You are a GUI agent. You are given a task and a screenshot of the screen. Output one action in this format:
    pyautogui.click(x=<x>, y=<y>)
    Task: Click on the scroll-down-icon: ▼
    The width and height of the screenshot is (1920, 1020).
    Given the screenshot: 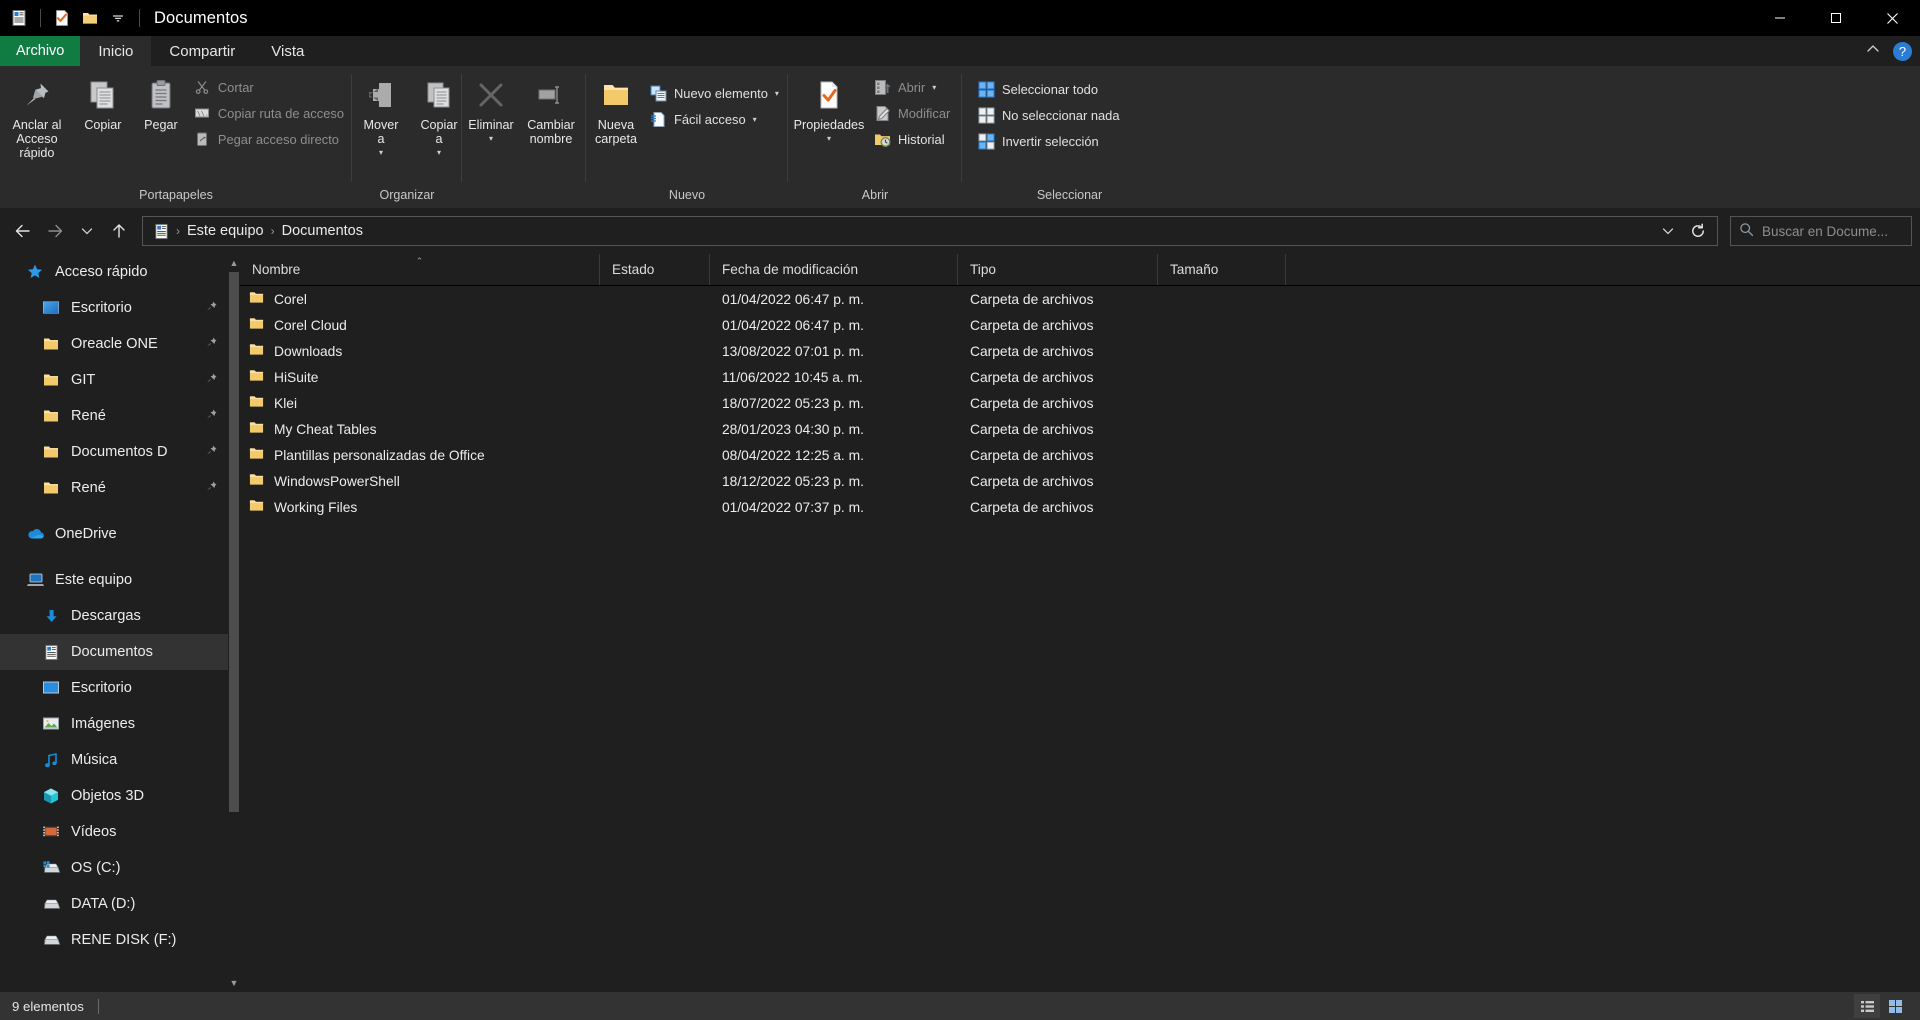 What is the action you would take?
    pyautogui.click(x=234, y=983)
    